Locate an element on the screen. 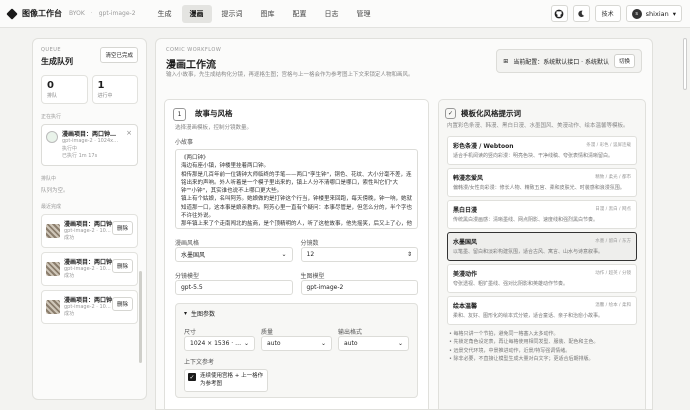 The width and height of the screenshot is (690, 410). tip-item: 远景交代环境，中景推进动作，近景/特写强调情绪。 is located at coordinates (543, 351).